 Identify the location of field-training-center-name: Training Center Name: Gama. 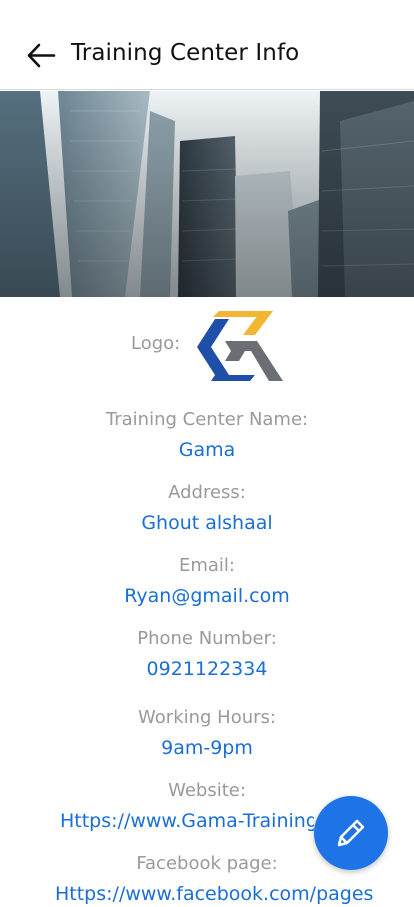
(207, 435).